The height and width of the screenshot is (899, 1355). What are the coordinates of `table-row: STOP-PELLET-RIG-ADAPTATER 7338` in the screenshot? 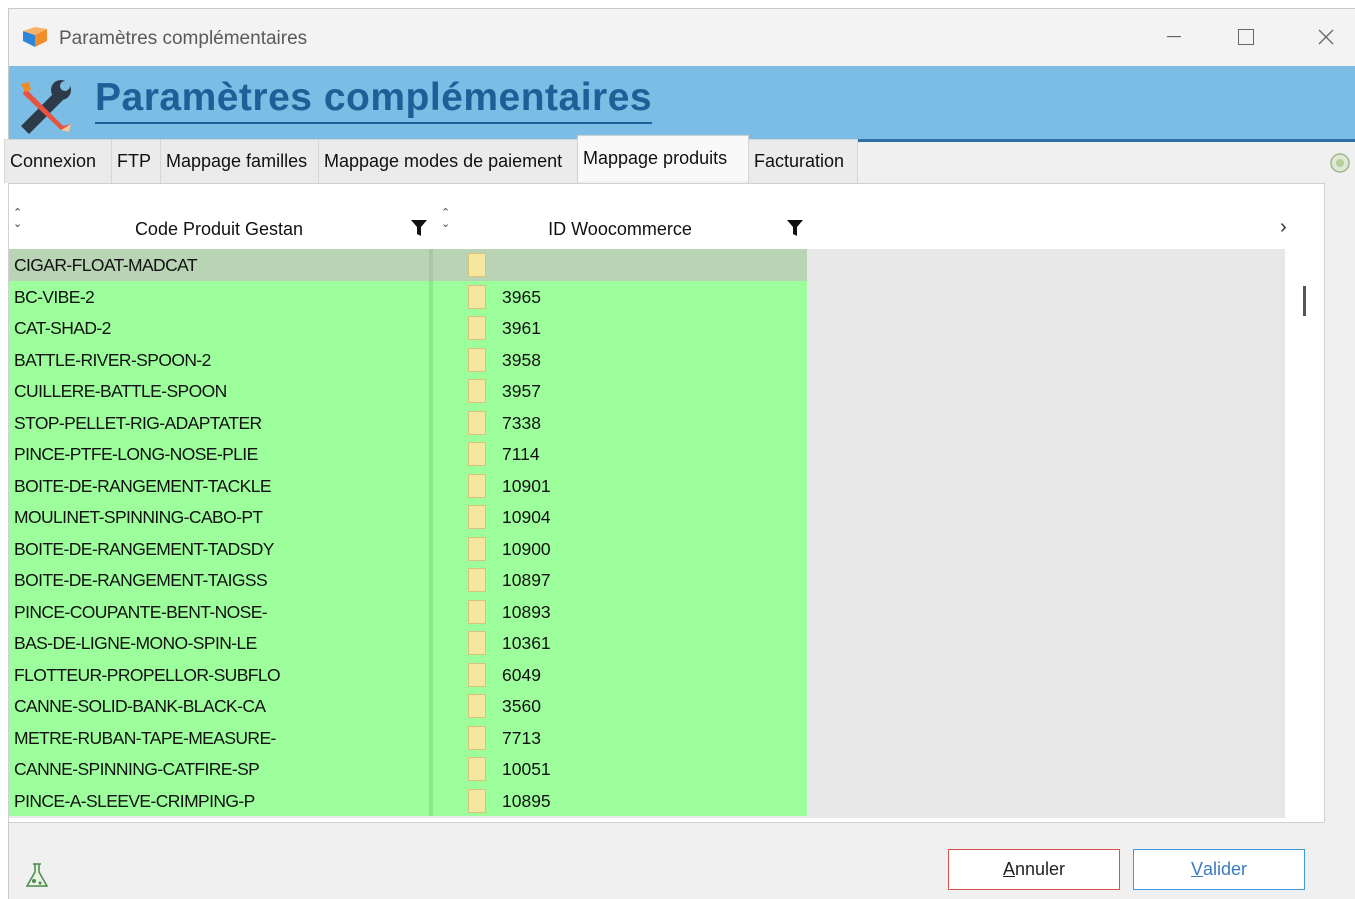 It's located at (408, 422).